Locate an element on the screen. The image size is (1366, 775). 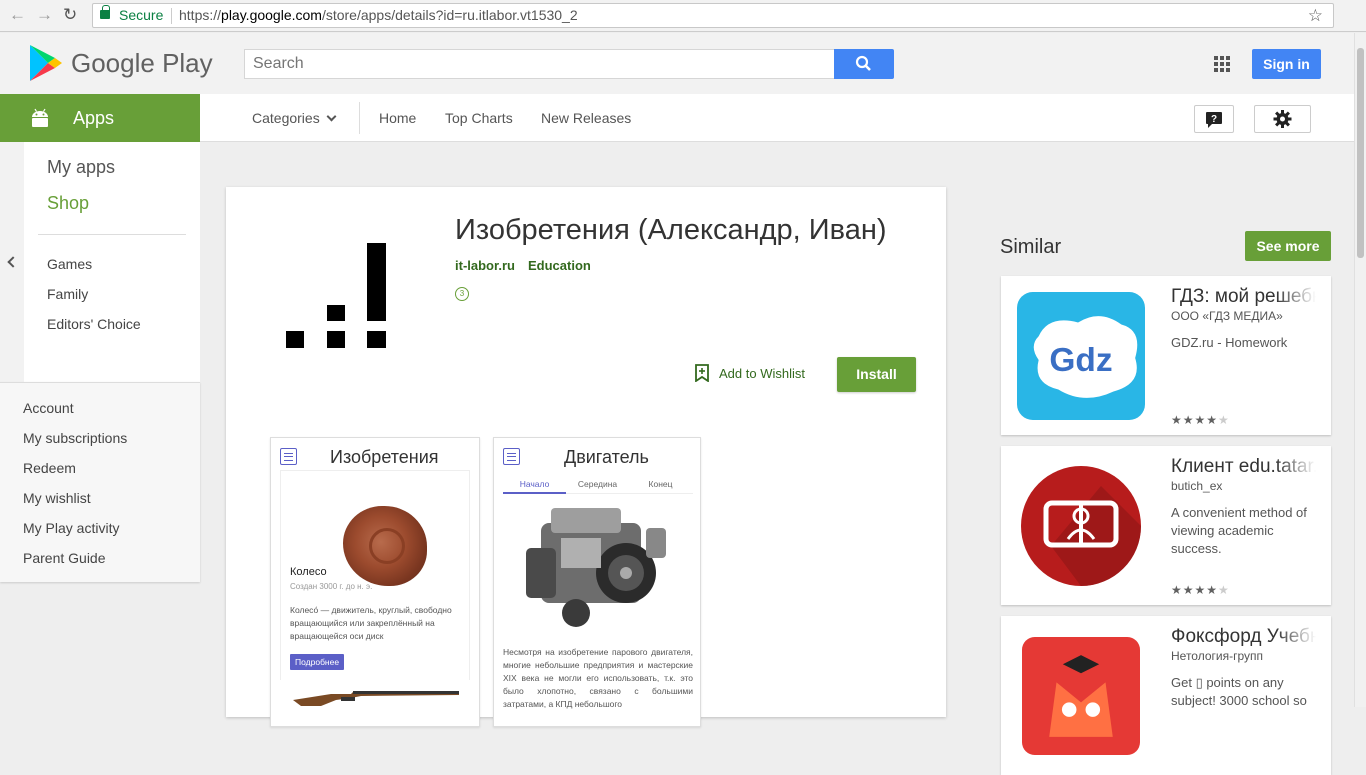
apps-section-tab: Apps is located at coordinates (100, 118).